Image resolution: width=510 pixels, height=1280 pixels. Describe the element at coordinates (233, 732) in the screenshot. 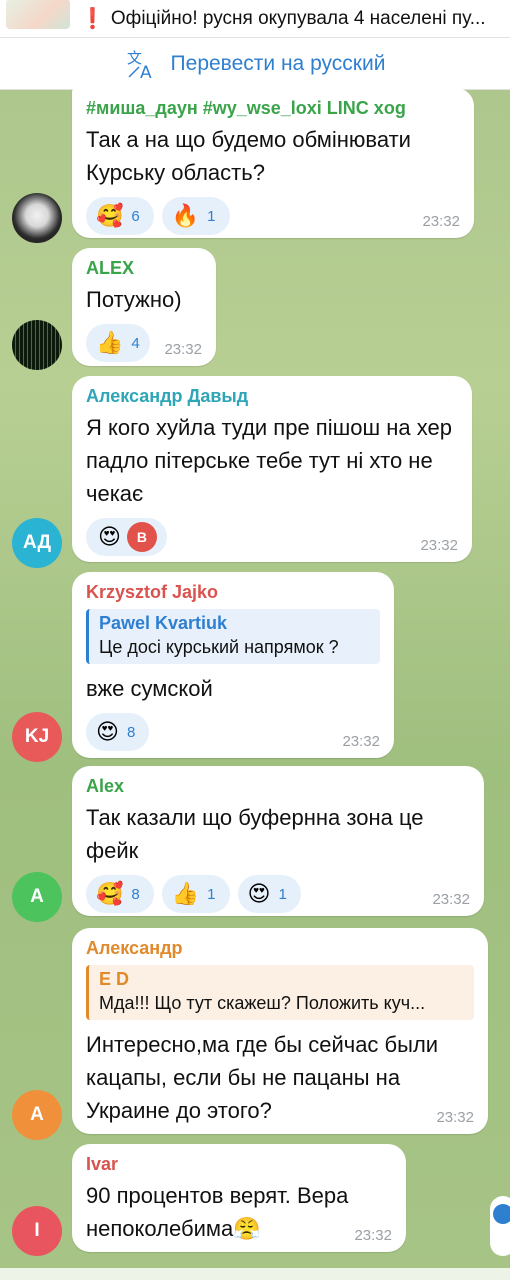

I see `reactions-row: 😍 8` at that location.